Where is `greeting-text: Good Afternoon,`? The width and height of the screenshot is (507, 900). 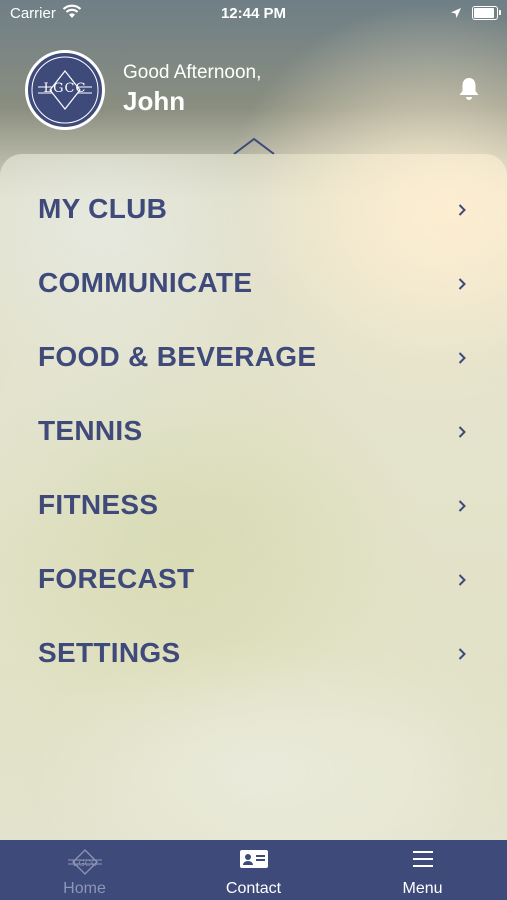
greeting-text: Good Afternoon, is located at coordinates (192, 72).